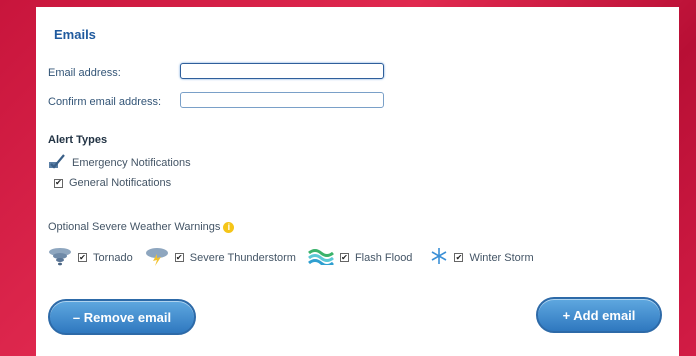 This screenshot has height=356, width=696. I want to click on flash-flood-label: Flash Flood, so click(383, 257).